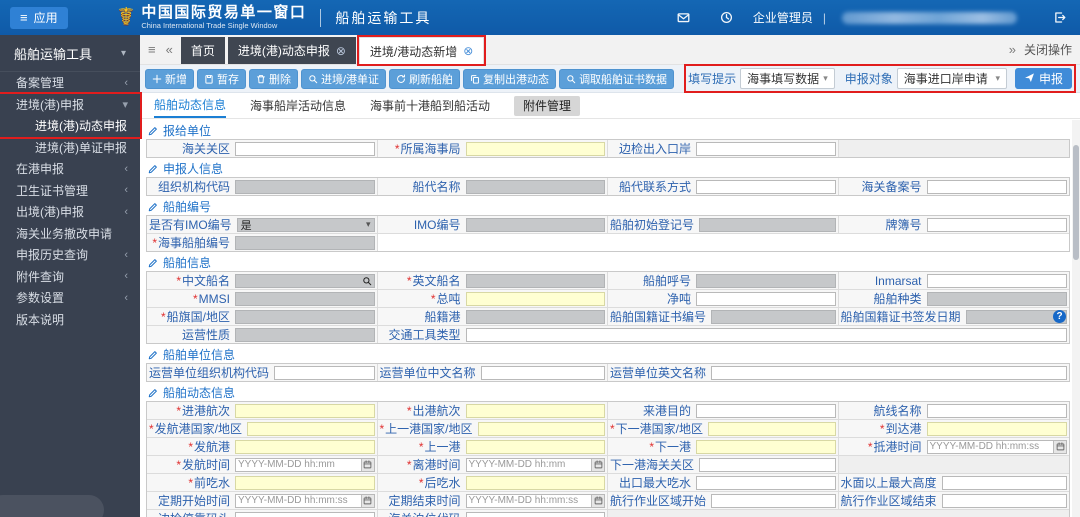  I want to click on field-input-next-port-country, so click(772, 428).